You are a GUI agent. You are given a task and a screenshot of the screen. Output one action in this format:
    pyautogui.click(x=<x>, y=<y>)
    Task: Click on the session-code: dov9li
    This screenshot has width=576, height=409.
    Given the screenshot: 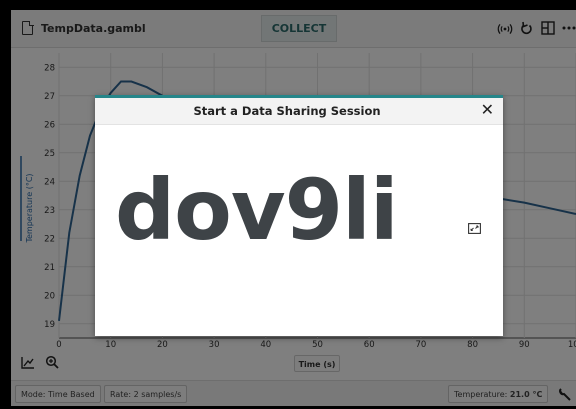 What is the action you would take?
    pyautogui.click(x=257, y=210)
    